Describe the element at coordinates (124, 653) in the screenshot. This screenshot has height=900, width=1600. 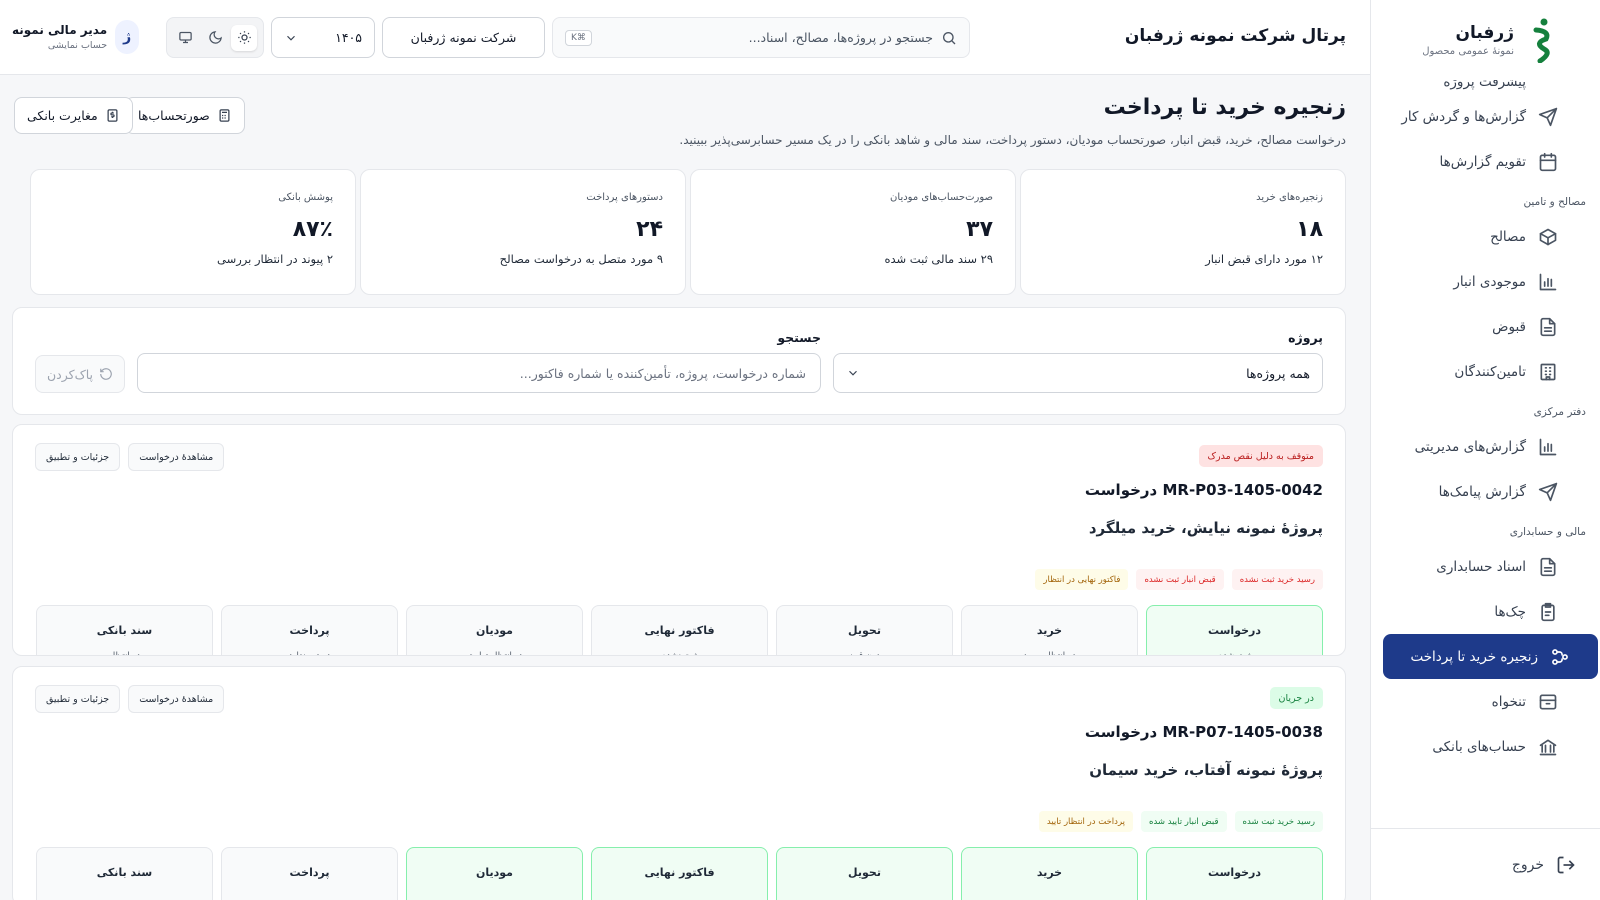
I see `step-status: در انتظار` at that location.